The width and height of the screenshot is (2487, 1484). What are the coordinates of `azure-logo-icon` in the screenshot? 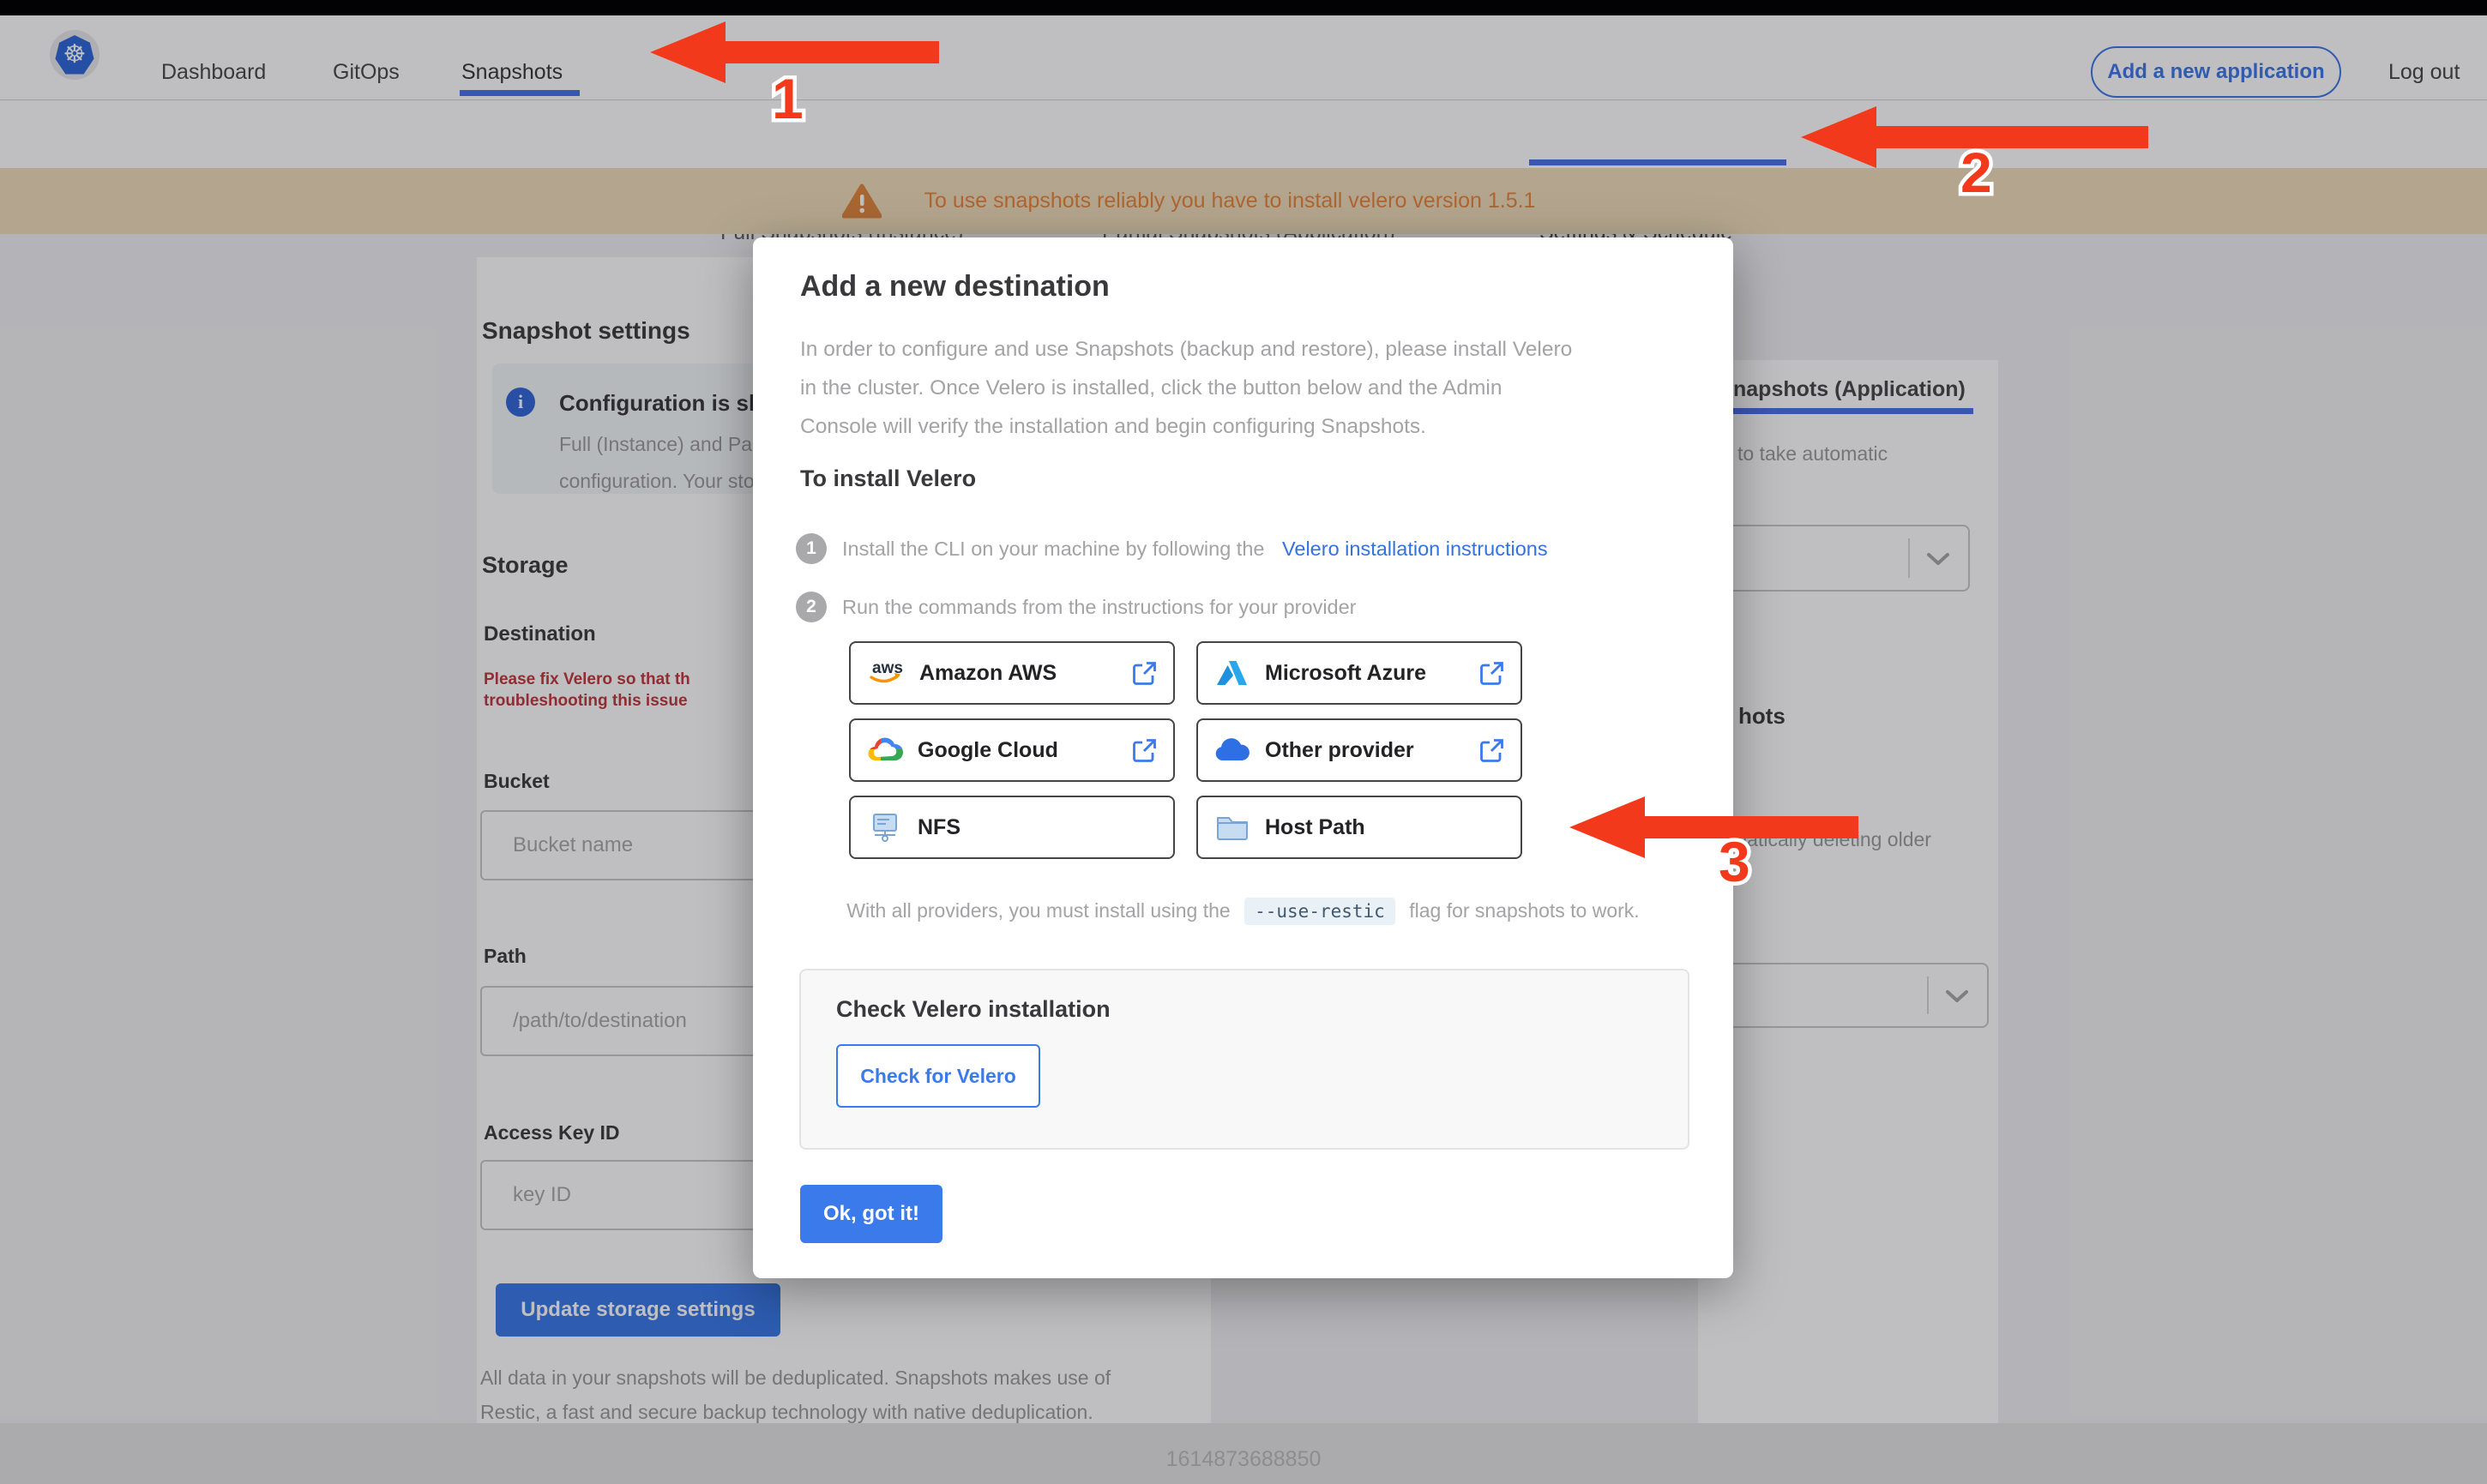 It's located at (1232, 673).